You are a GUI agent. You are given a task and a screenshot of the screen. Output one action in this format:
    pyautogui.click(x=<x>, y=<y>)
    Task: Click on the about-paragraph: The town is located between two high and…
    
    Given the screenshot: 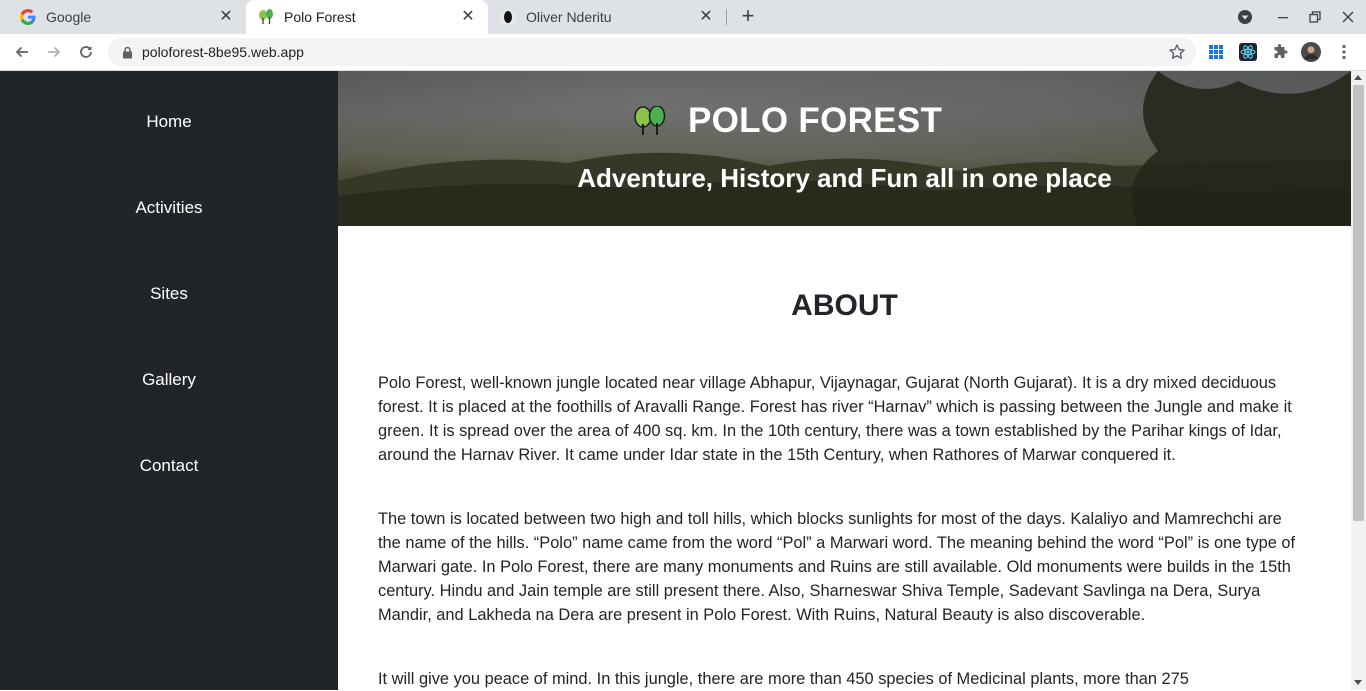 What is the action you would take?
    pyautogui.click(x=837, y=567)
    